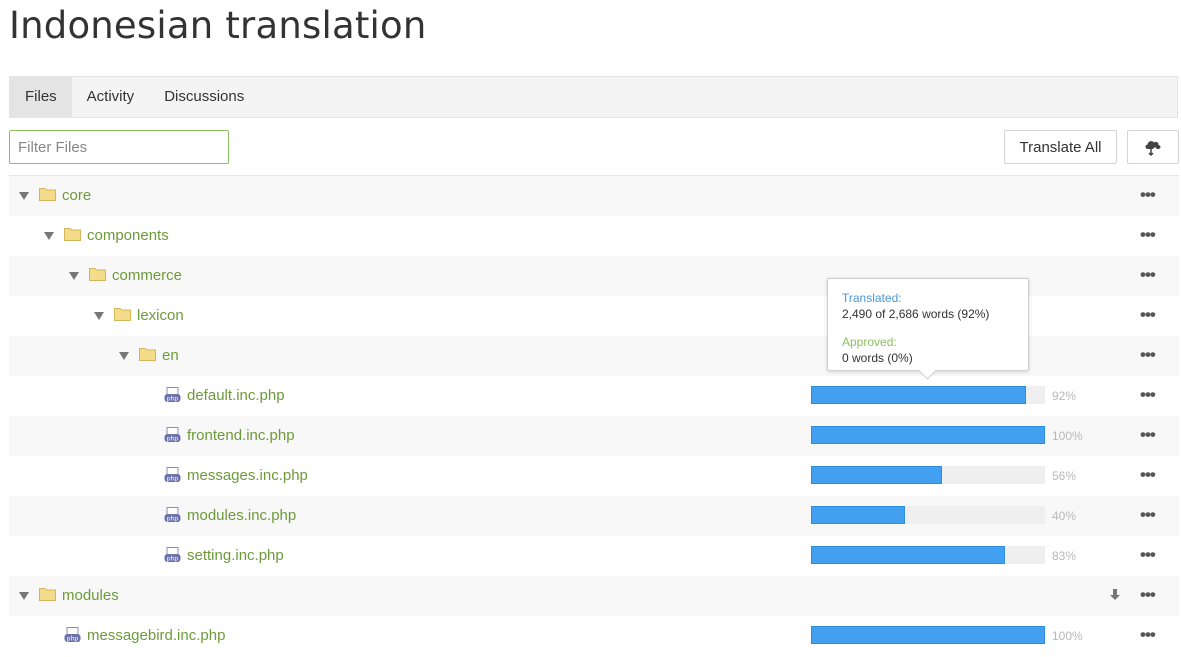 This screenshot has height=657, width=1181. Describe the element at coordinates (594, 396) in the screenshot. I see `tree-row-file: php default.inc.php 92% •••` at that location.